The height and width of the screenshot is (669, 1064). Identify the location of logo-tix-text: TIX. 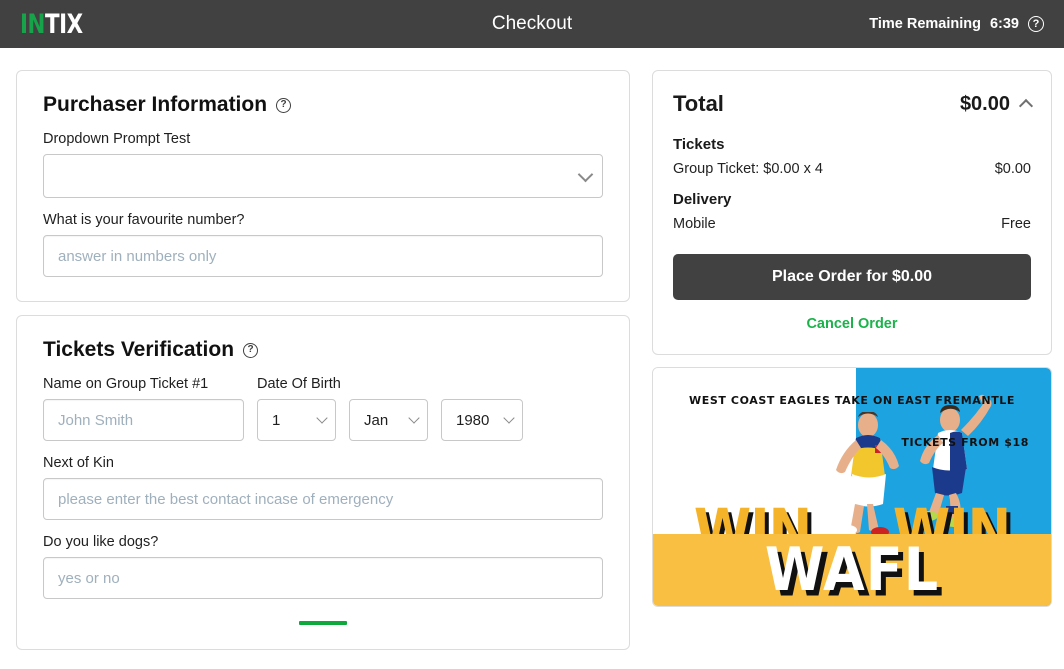
(63, 24).